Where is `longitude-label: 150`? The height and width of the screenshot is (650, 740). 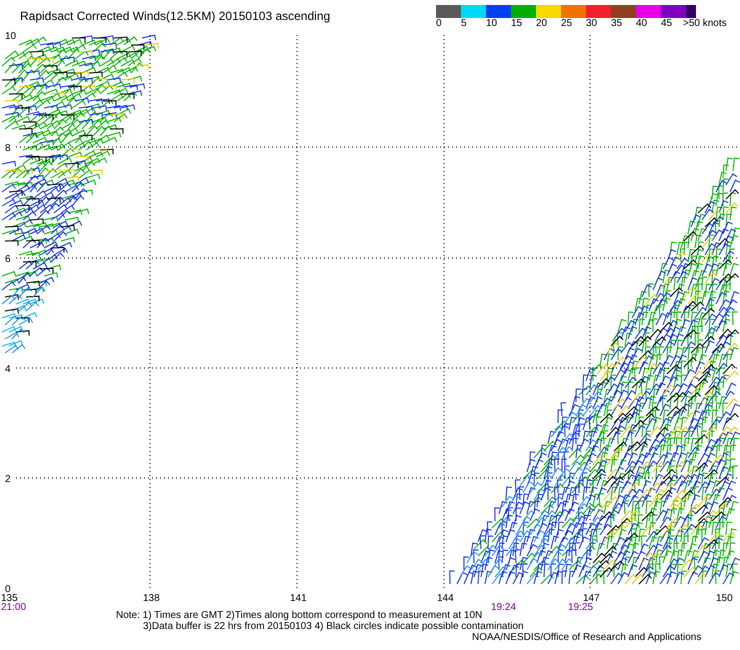
longitude-label: 150 is located at coordinates (724, 598).